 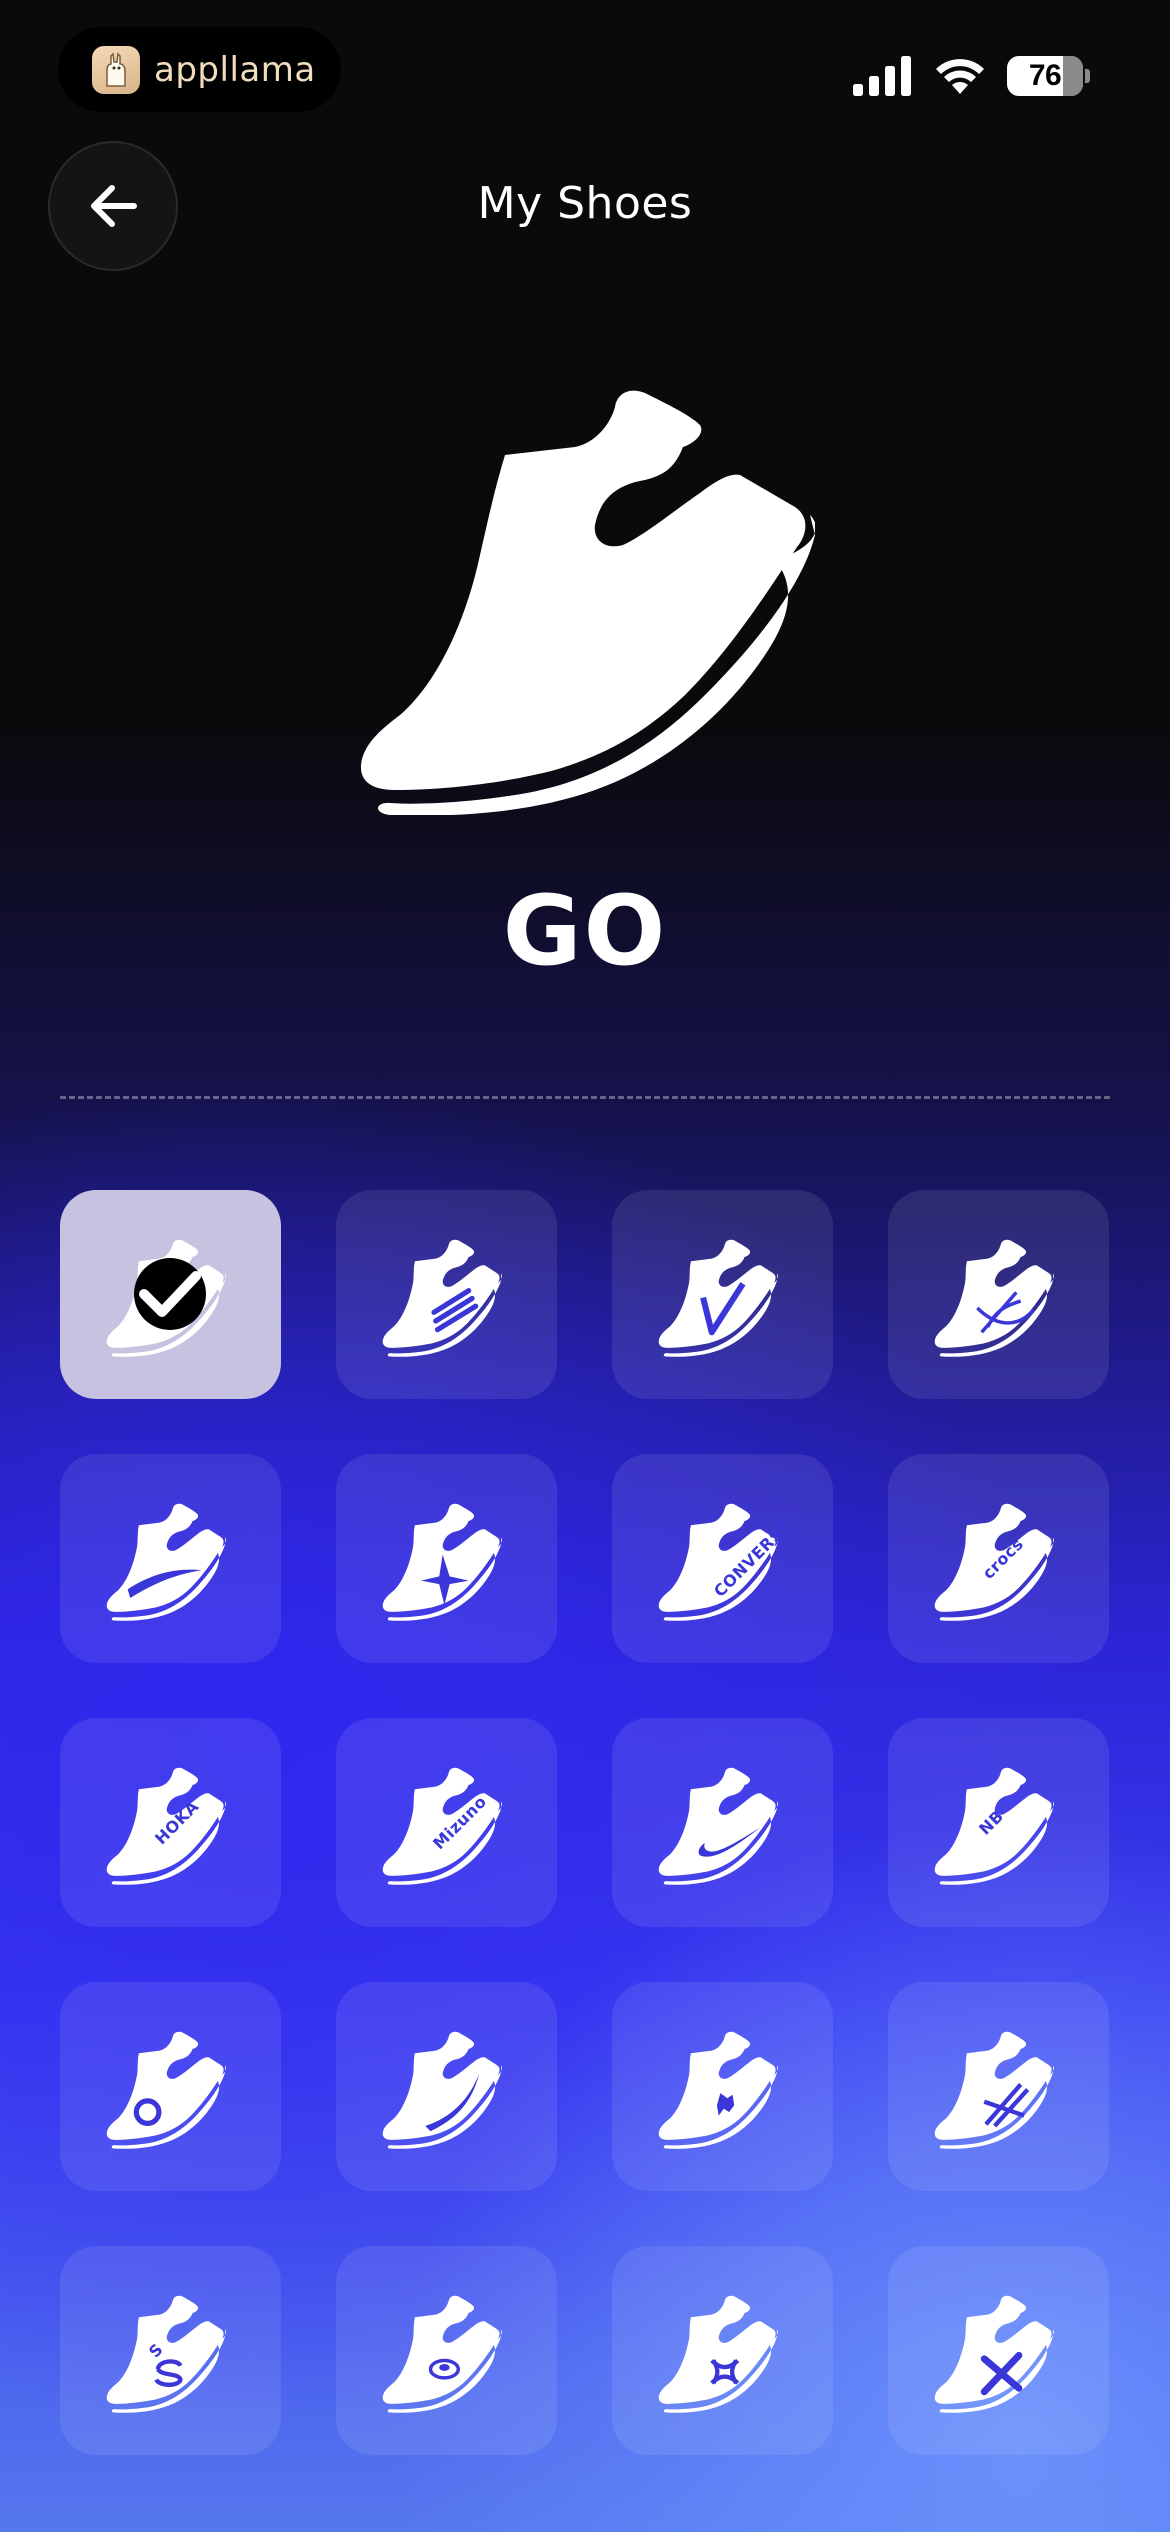 I want to click on x-logo-shoe-icon, so click(x=994, y=2354).